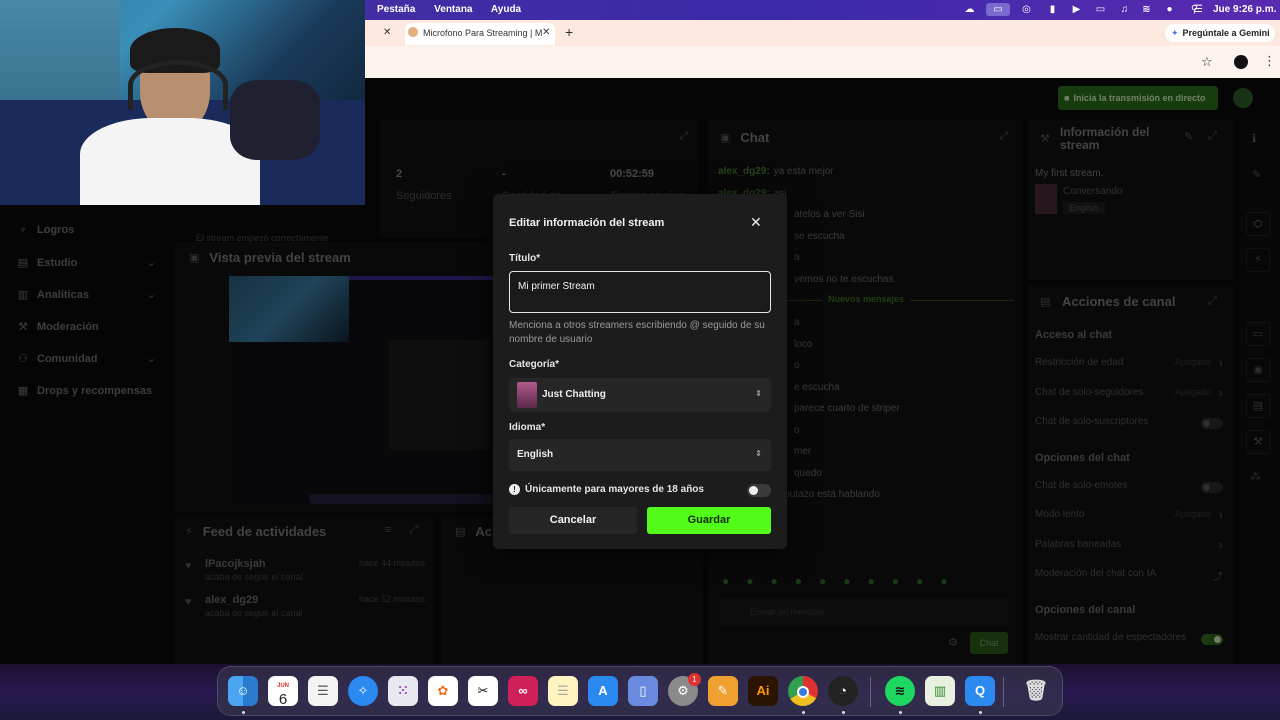  Describe the element at coordinates (523, 691) in the screenshot. I see `creative-cloud-icon: ∞` at that location.